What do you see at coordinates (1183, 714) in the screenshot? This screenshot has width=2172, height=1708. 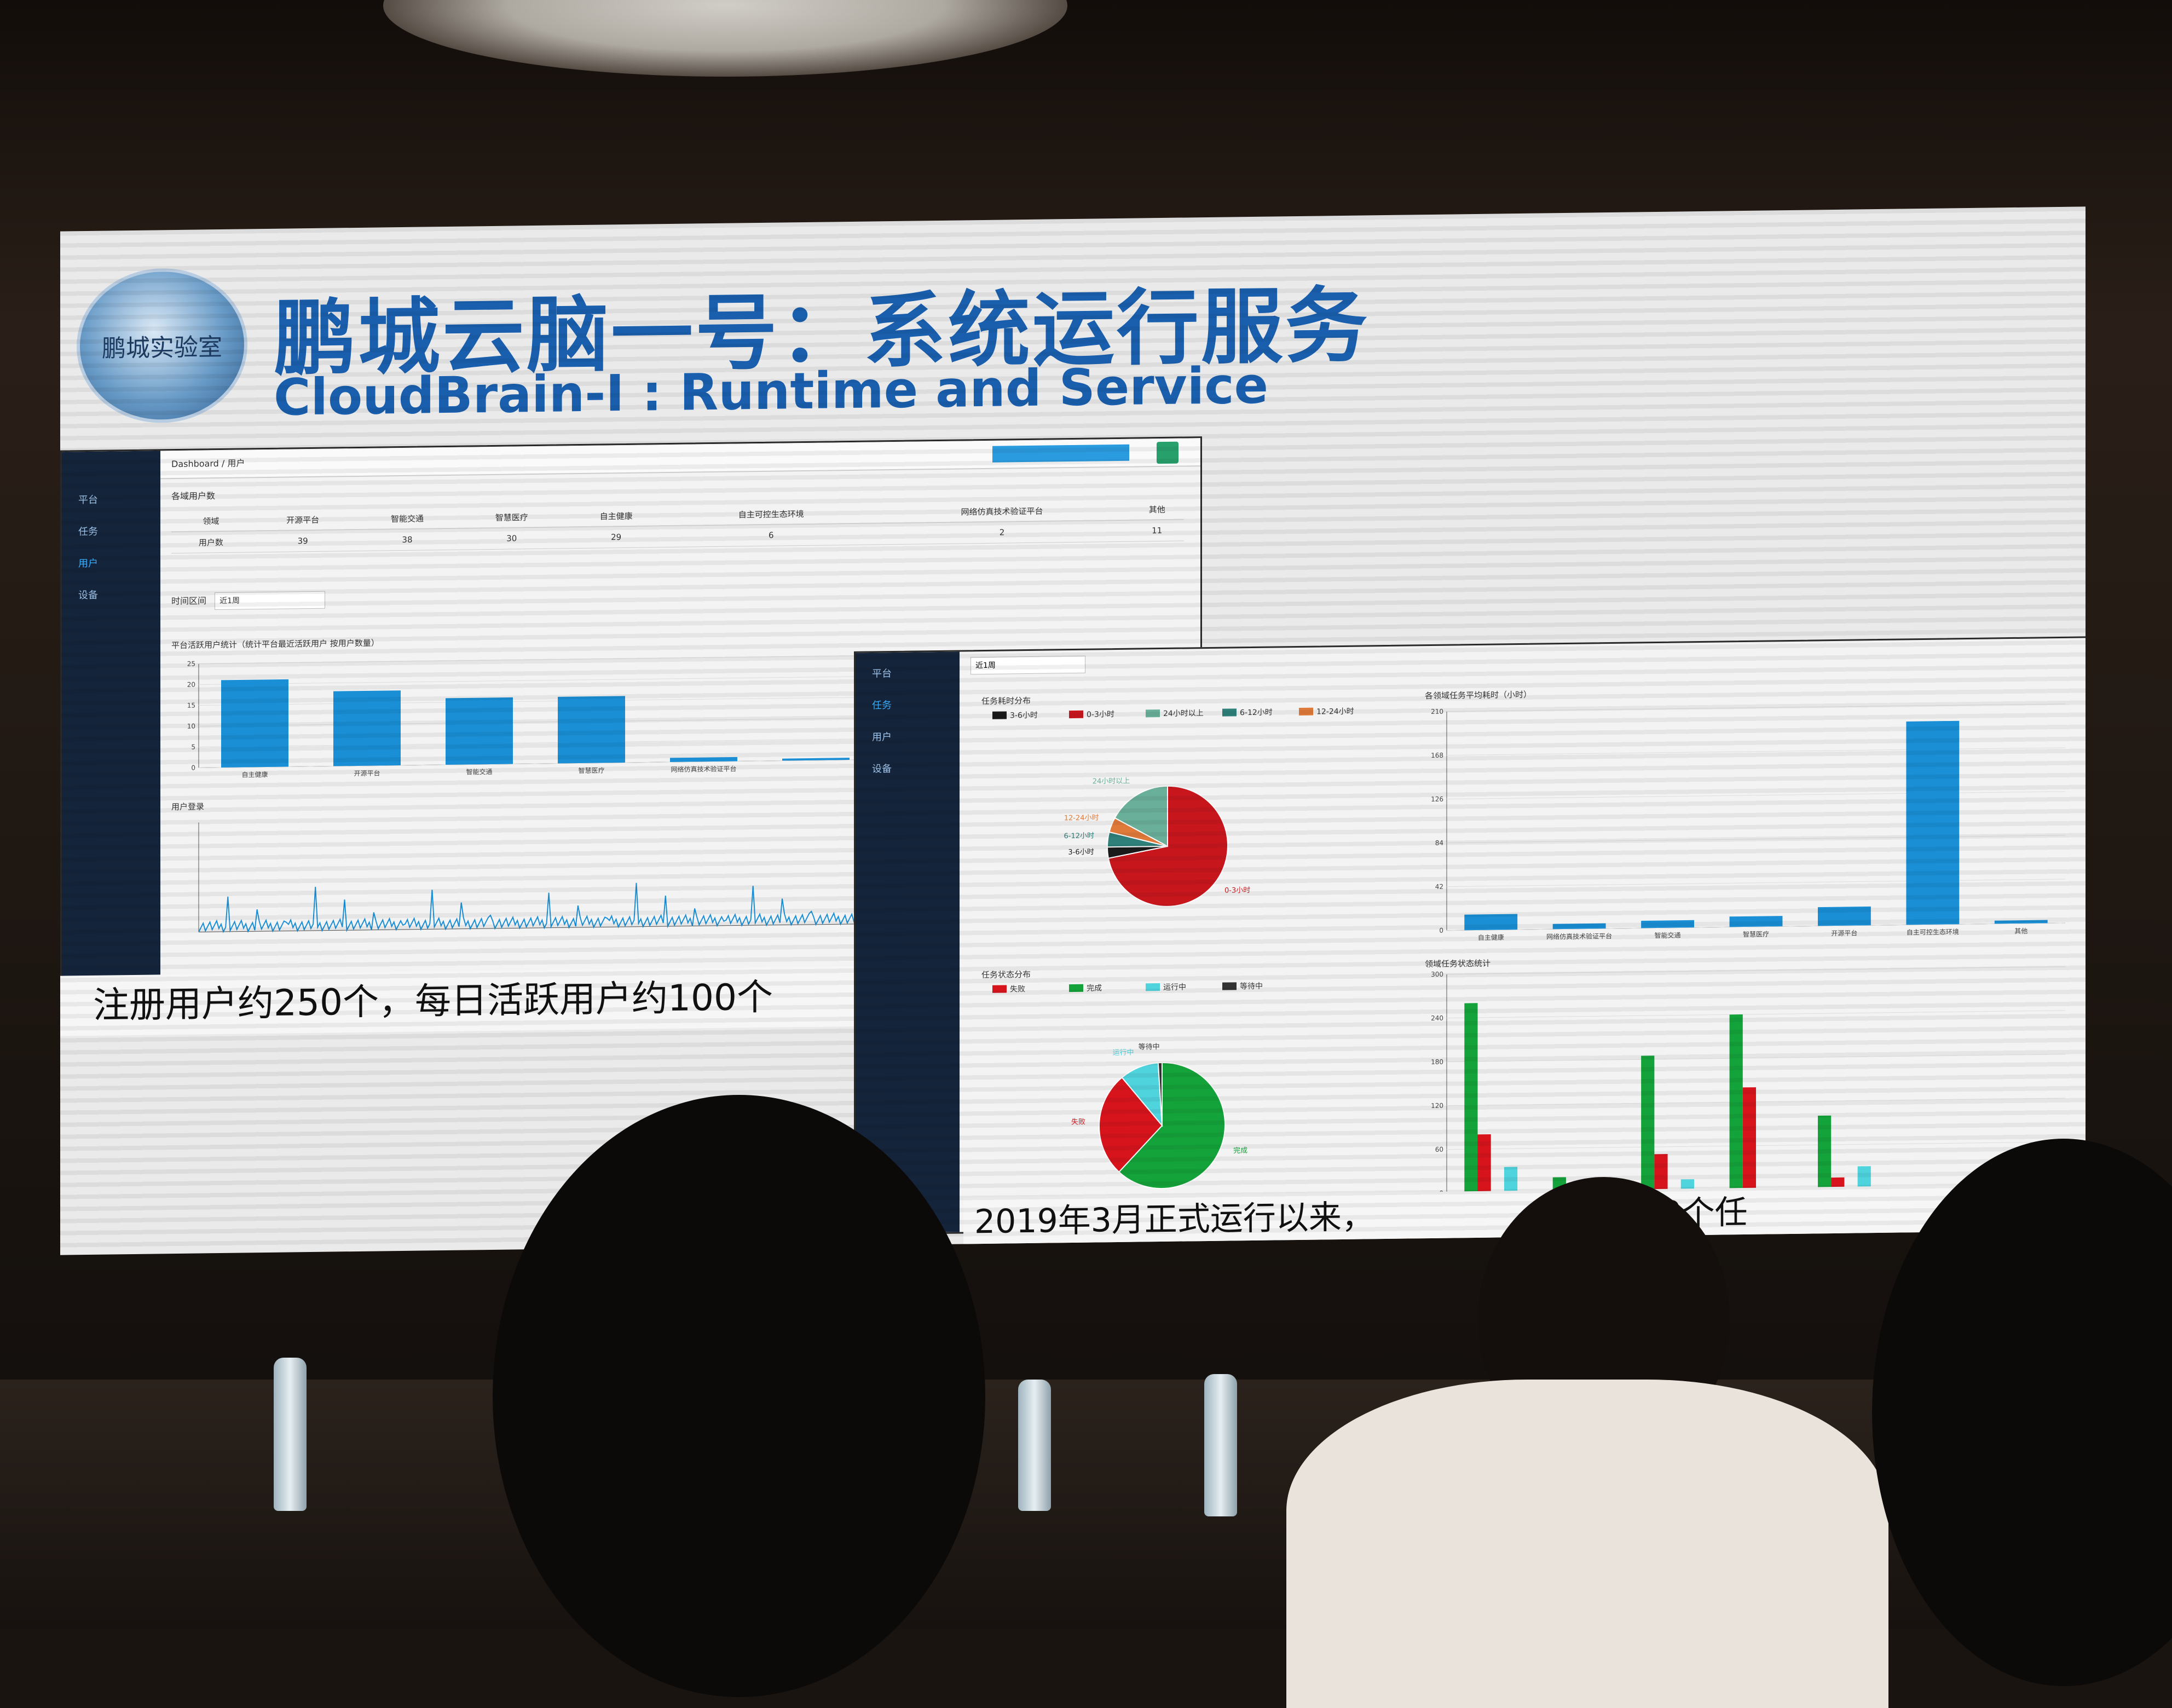 I see `legend-label: 24小时以上` at bounding box center [1183, 714].